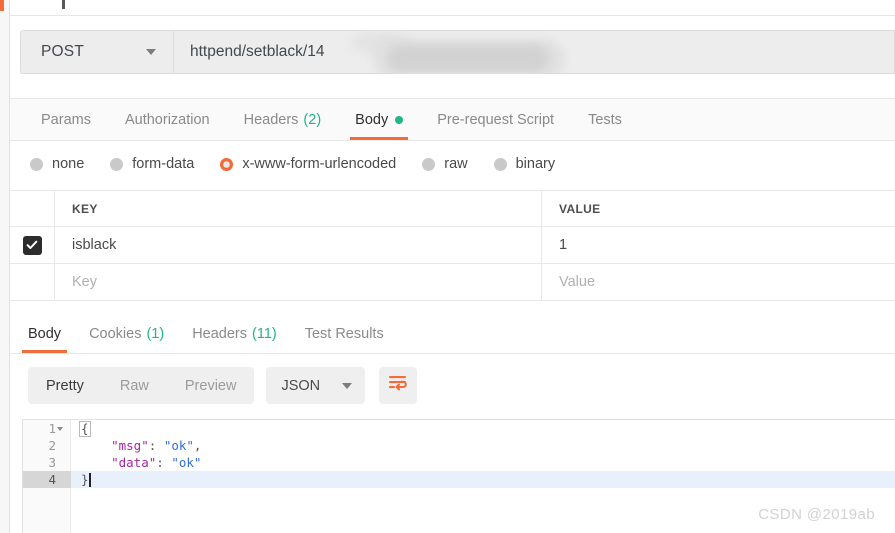 The image size is (895, 533). I want to click on row-key-input: isblack, so click(298, 245).